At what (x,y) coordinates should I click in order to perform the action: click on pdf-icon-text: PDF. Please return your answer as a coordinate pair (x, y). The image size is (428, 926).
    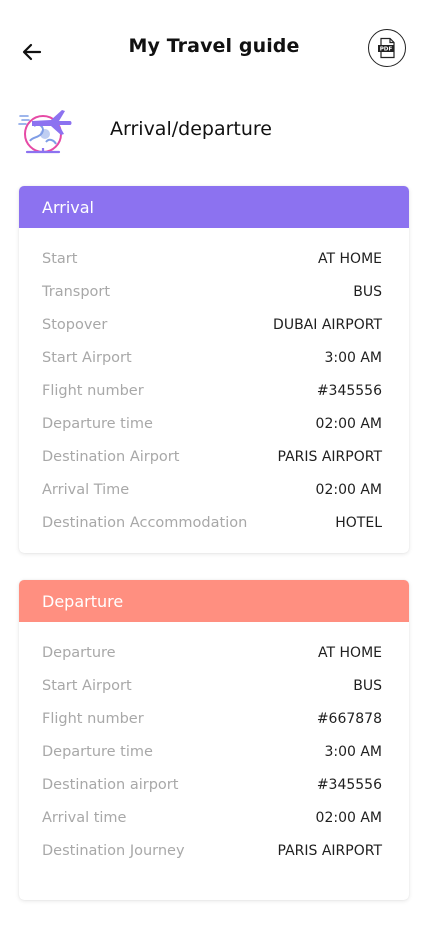
    Looking at the image, I should click on (386, 50).